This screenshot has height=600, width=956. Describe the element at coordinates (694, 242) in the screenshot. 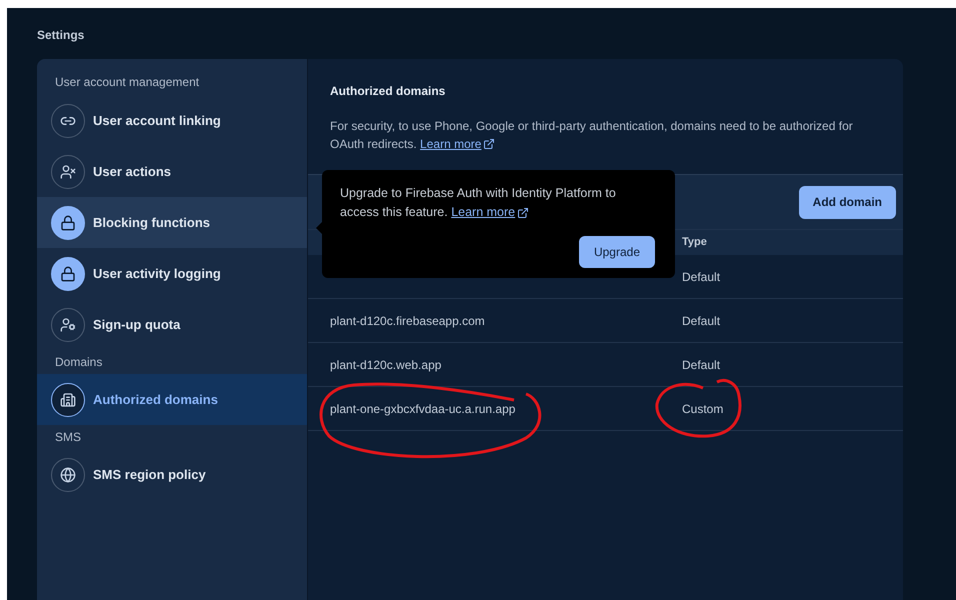

I see `column-header: Type` at that location.